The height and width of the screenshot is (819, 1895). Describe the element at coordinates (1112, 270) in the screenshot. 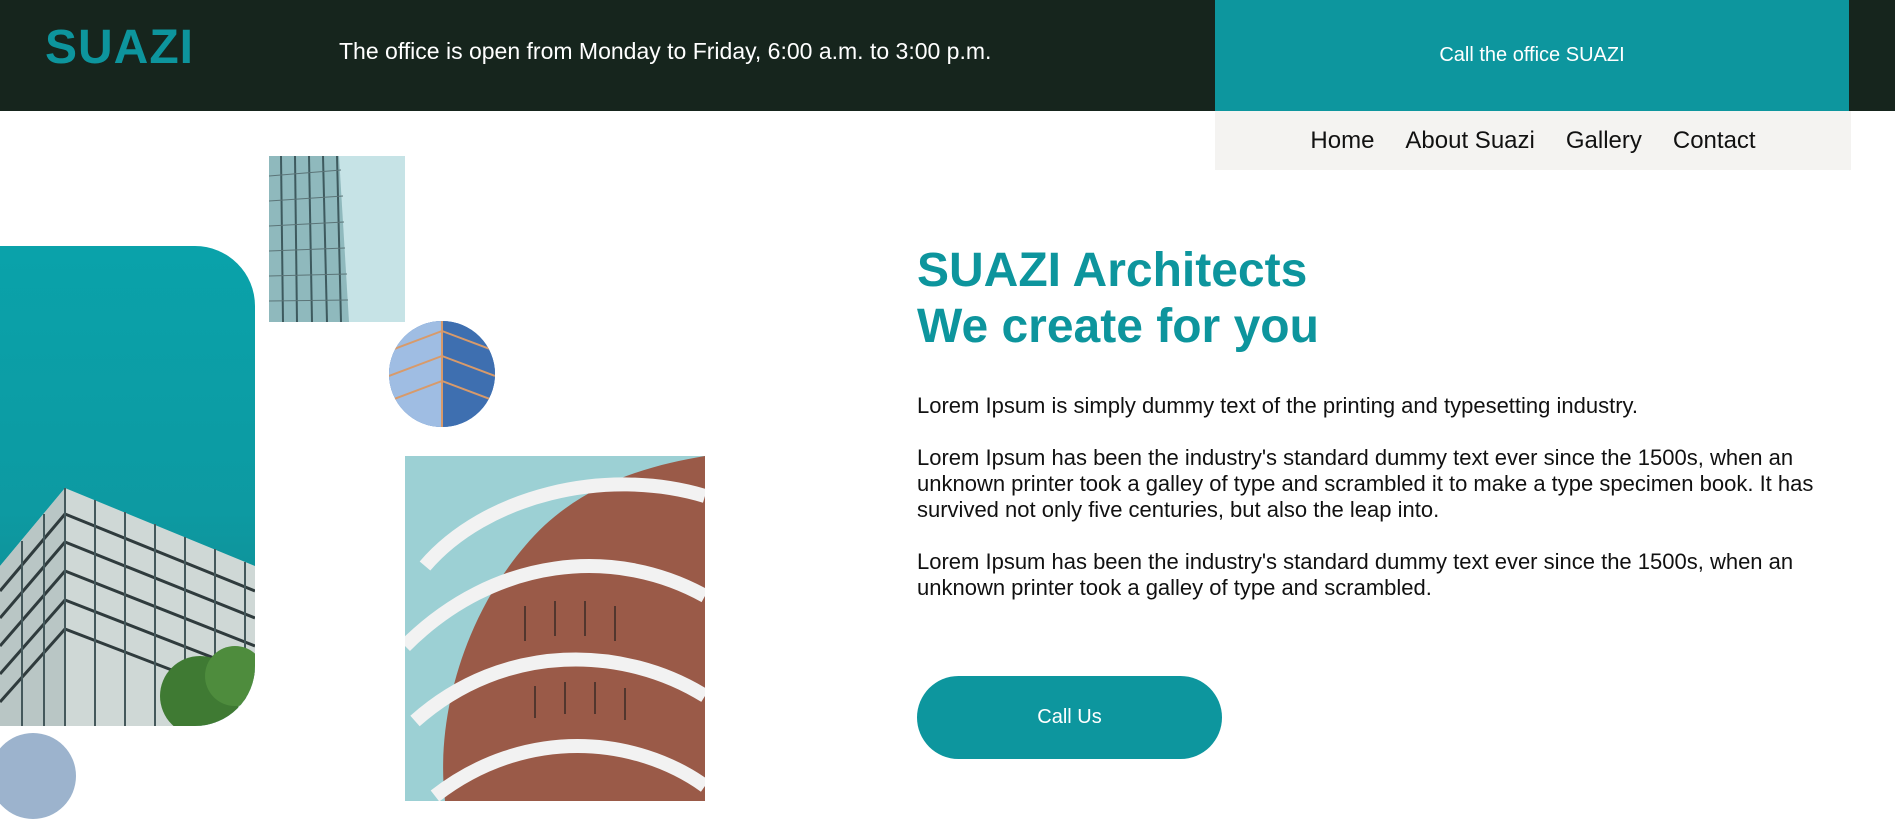

I see `hero-title-line1: SUAZI Architects` at that location.